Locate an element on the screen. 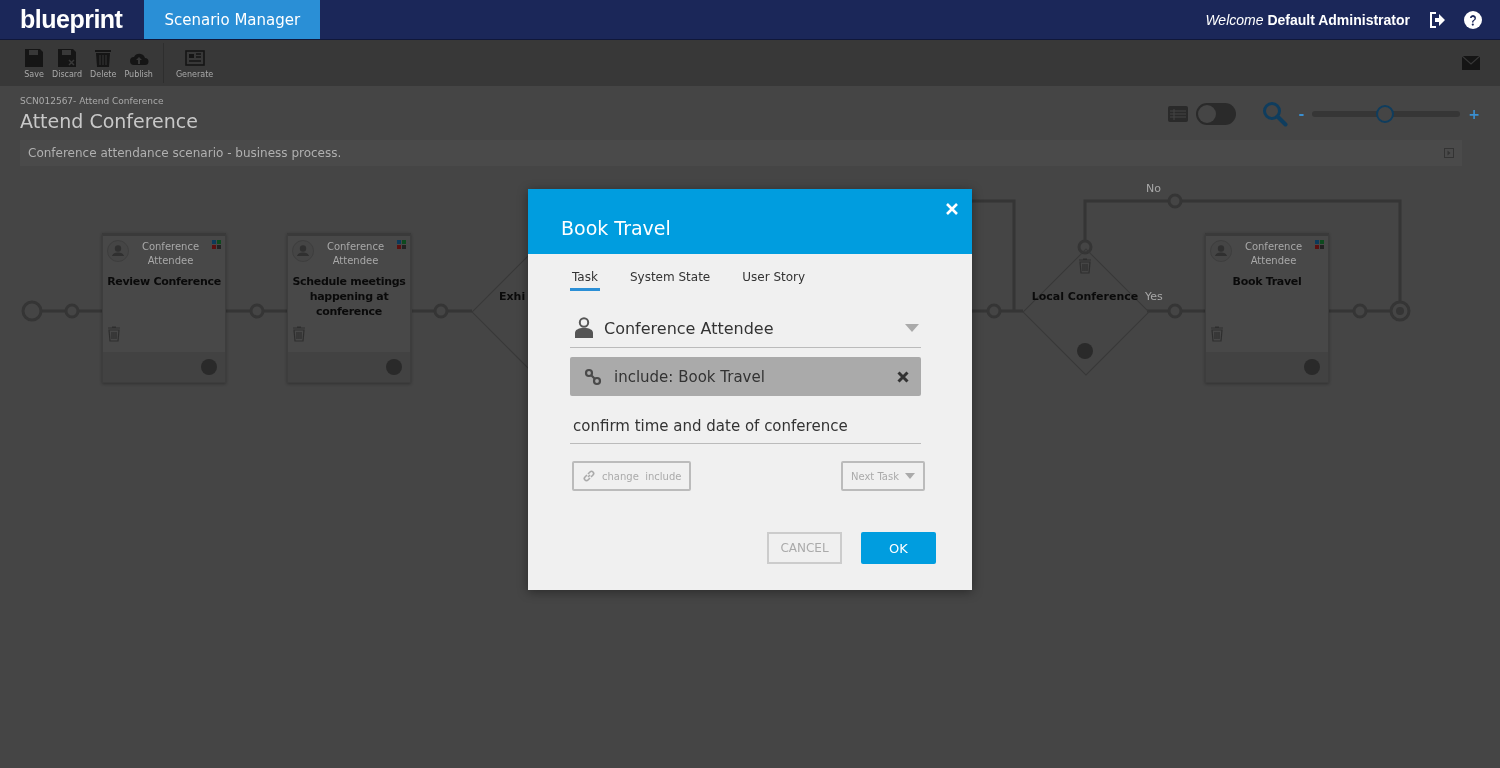  welcome-text: Welcome Default Administrator is located at coordinates (1307, 19).